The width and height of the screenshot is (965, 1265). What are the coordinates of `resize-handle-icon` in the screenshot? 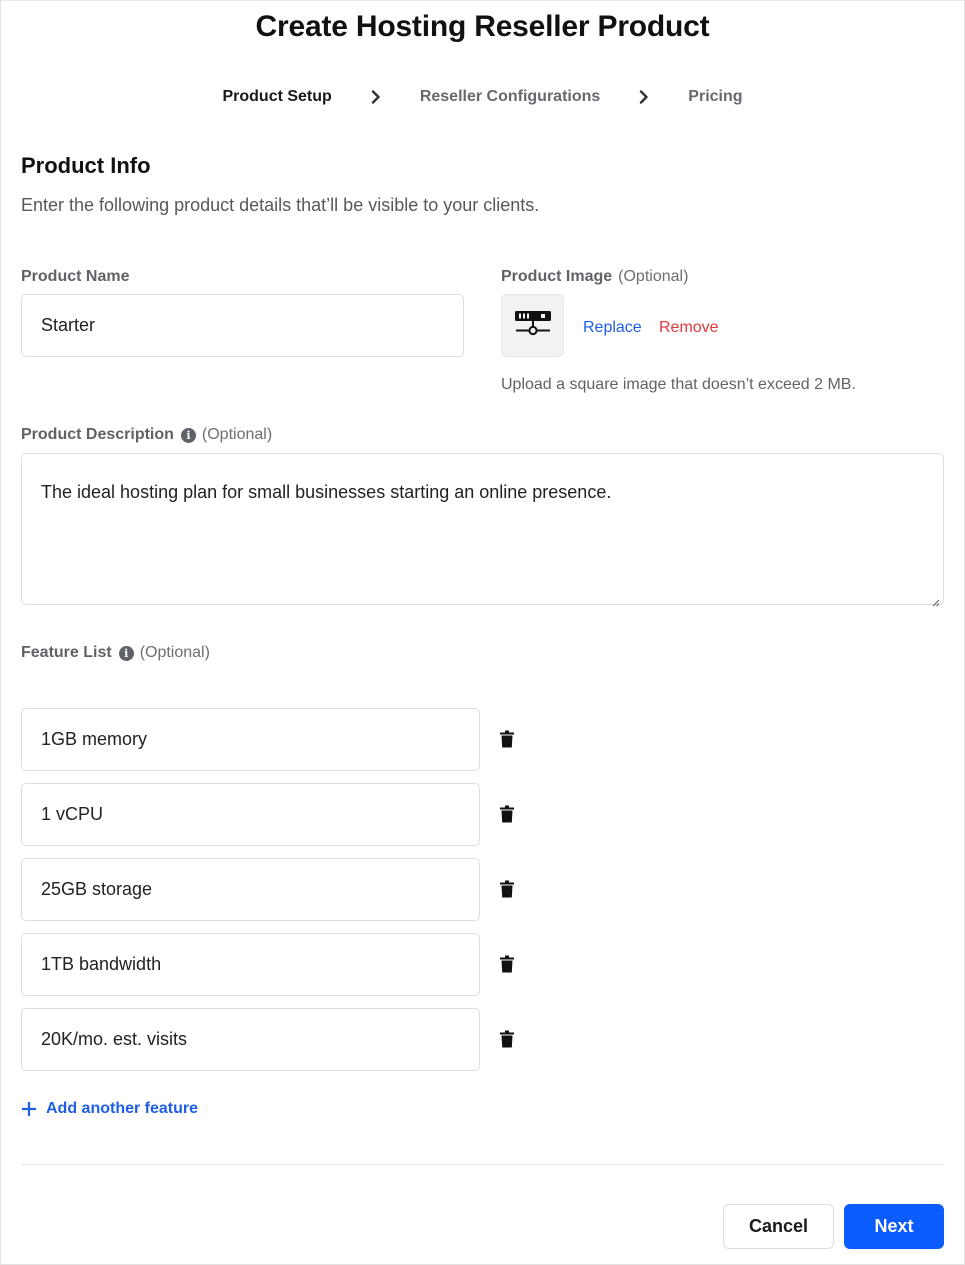 It's located at (935, 599).